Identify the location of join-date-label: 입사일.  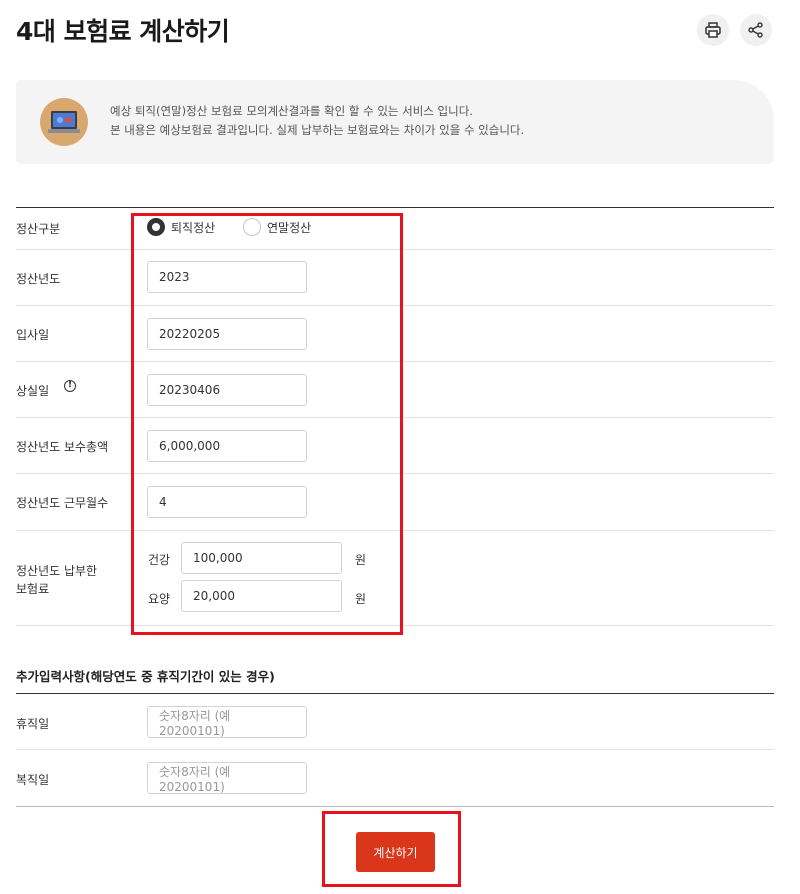
(33, 335).